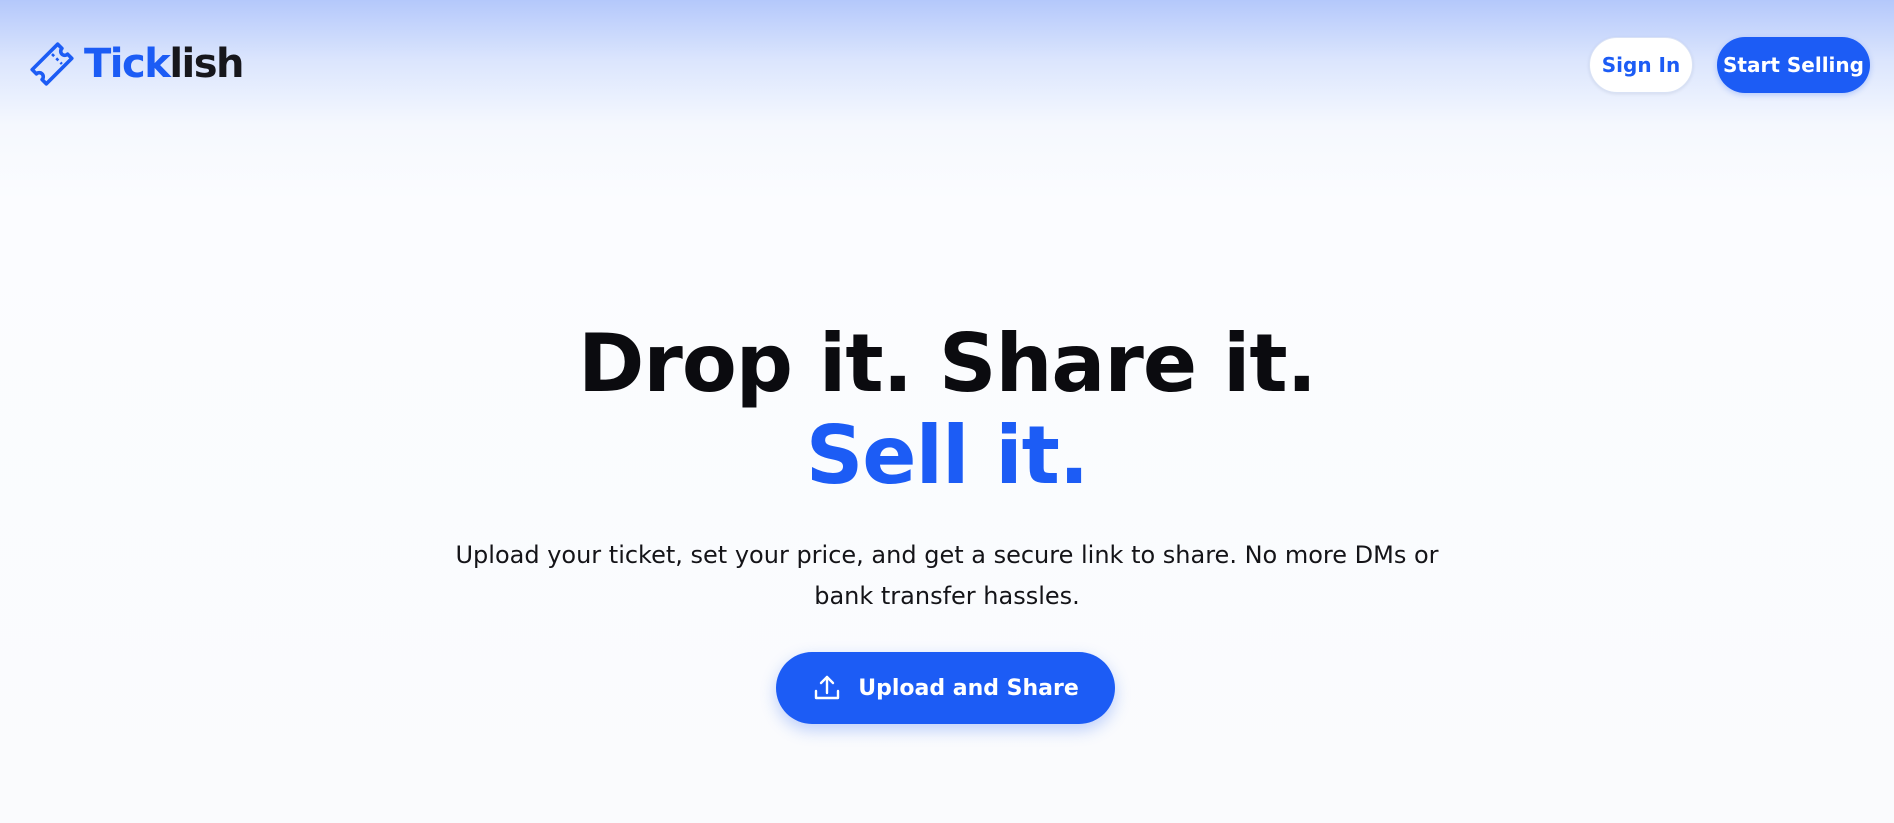  What do you see at coordinates (947, 455) in the screenshot?
I see `headline-line-2: Sell it.` at bounding box center [947, 455].